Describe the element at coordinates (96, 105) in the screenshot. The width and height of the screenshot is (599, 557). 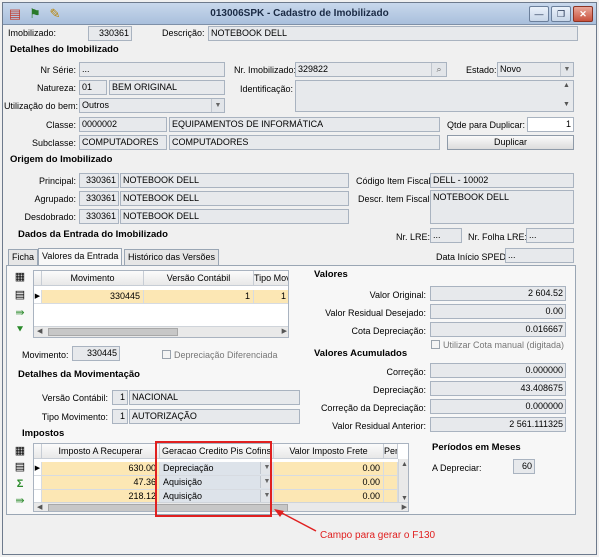
I see `utilizacao-value: Outros` at that location.